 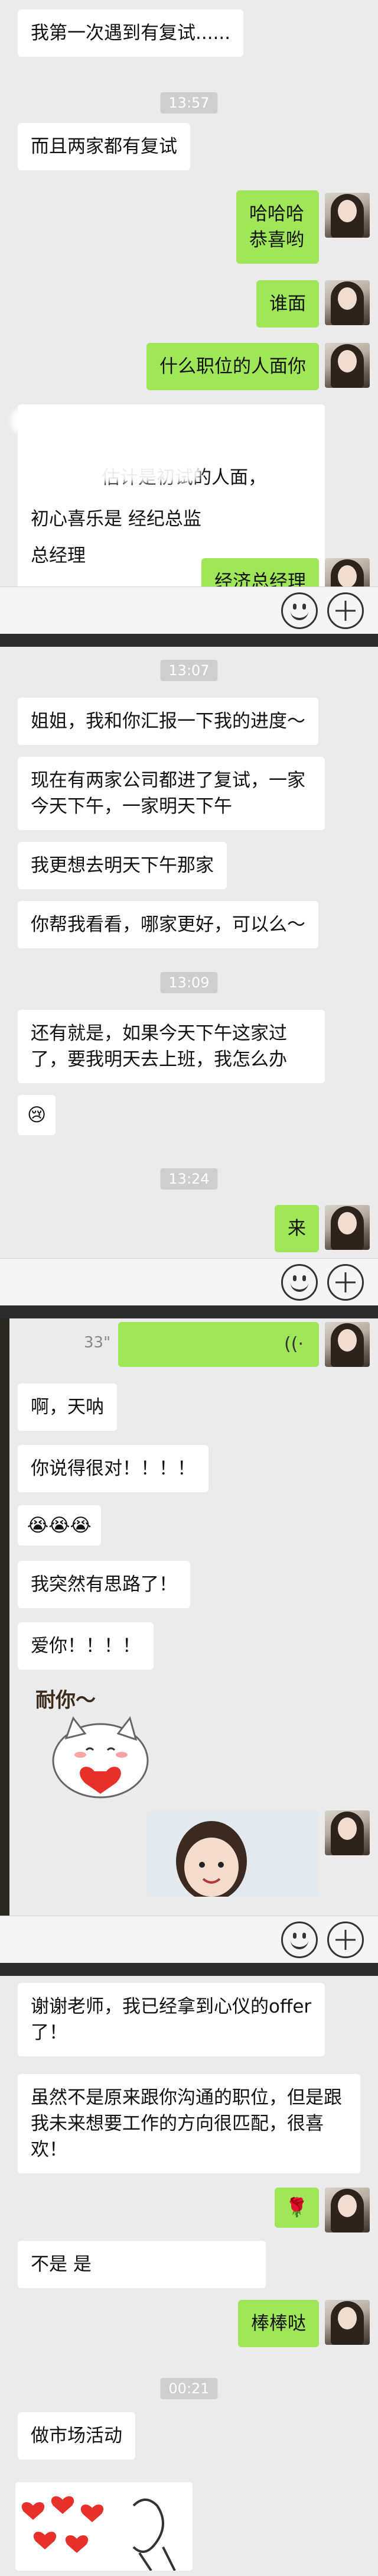 What do you see at coordinates (37, 1115) in the screenshot?
I see `message-incoming: 😢` at bounding box center [37, 1115].